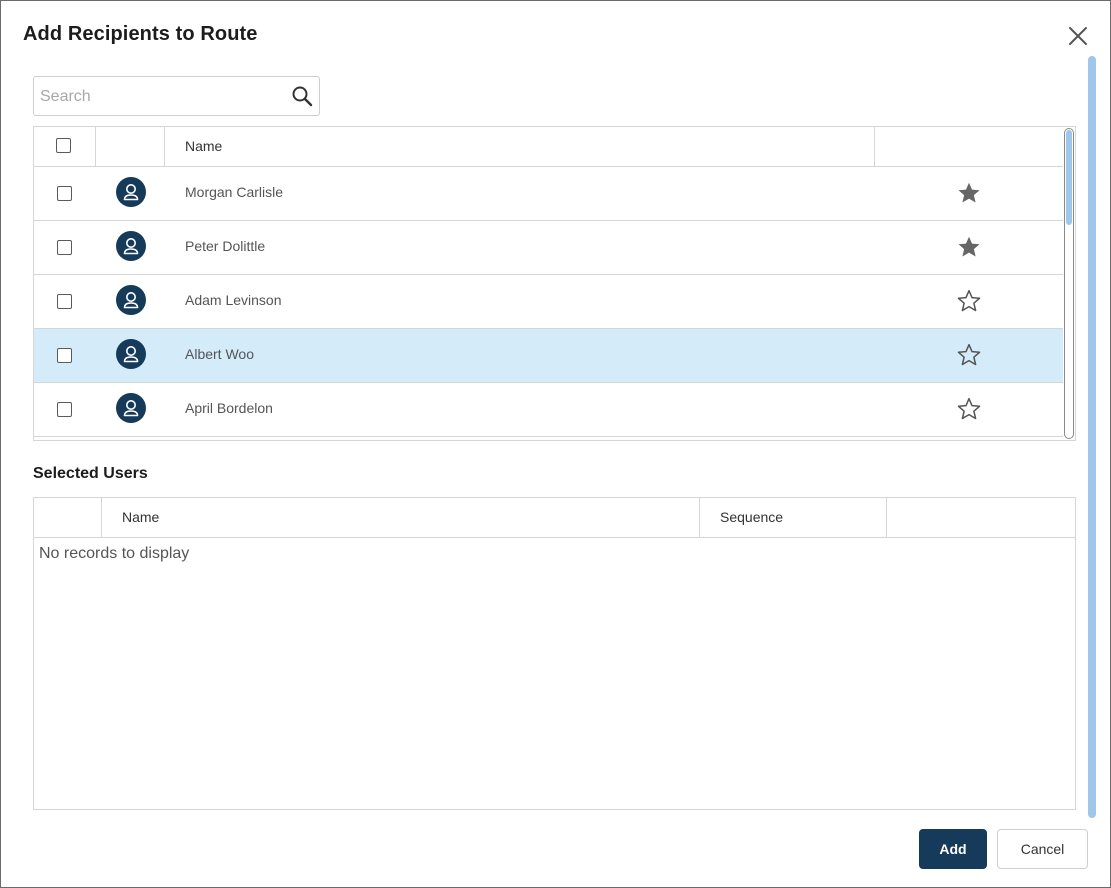 This screenshot has width=1111, height=888. What do you see at coordinates (548, 248) in the screenshot?
I see `table-row: Peter Dolittle` at bounding box center [548, 248].